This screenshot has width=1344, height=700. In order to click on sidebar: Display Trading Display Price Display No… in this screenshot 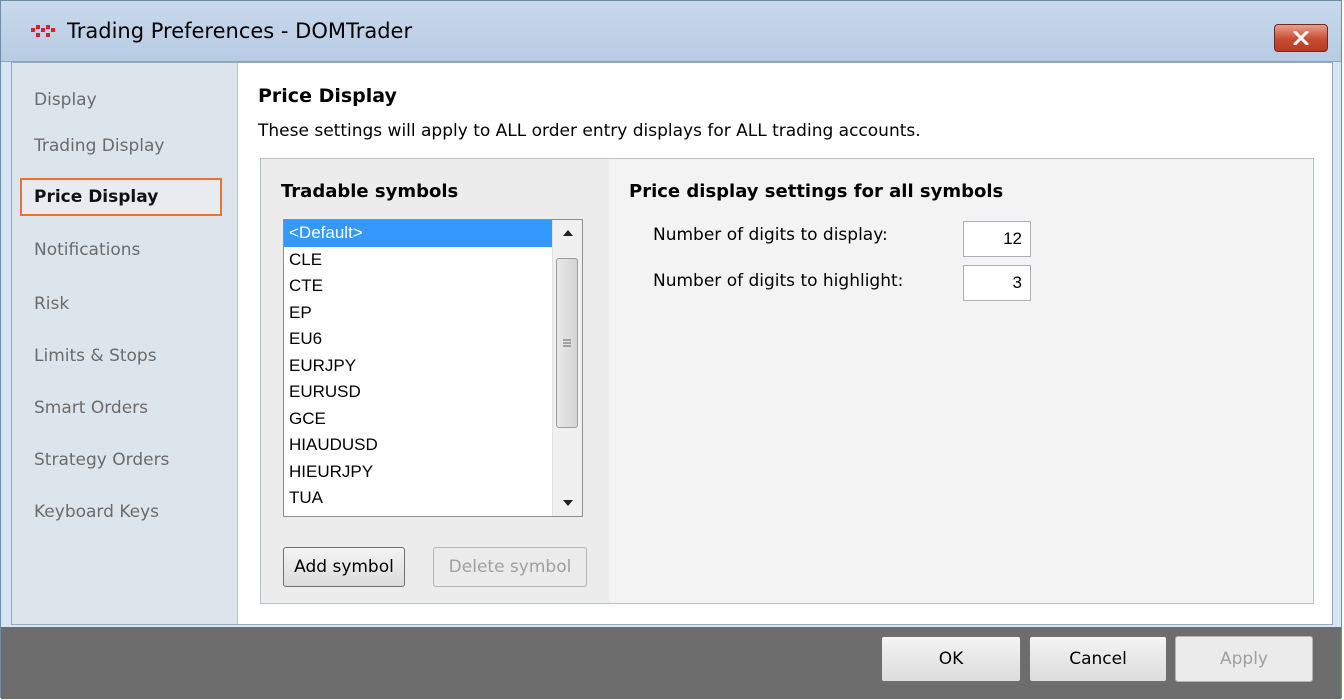, I will do `click(125, 343)`.